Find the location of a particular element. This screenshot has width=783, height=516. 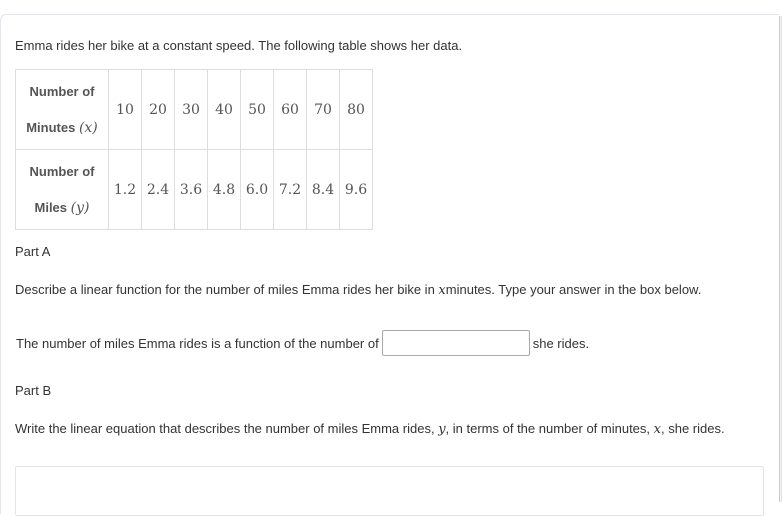

table-cell: 10 is located at coordinates (125, 109).